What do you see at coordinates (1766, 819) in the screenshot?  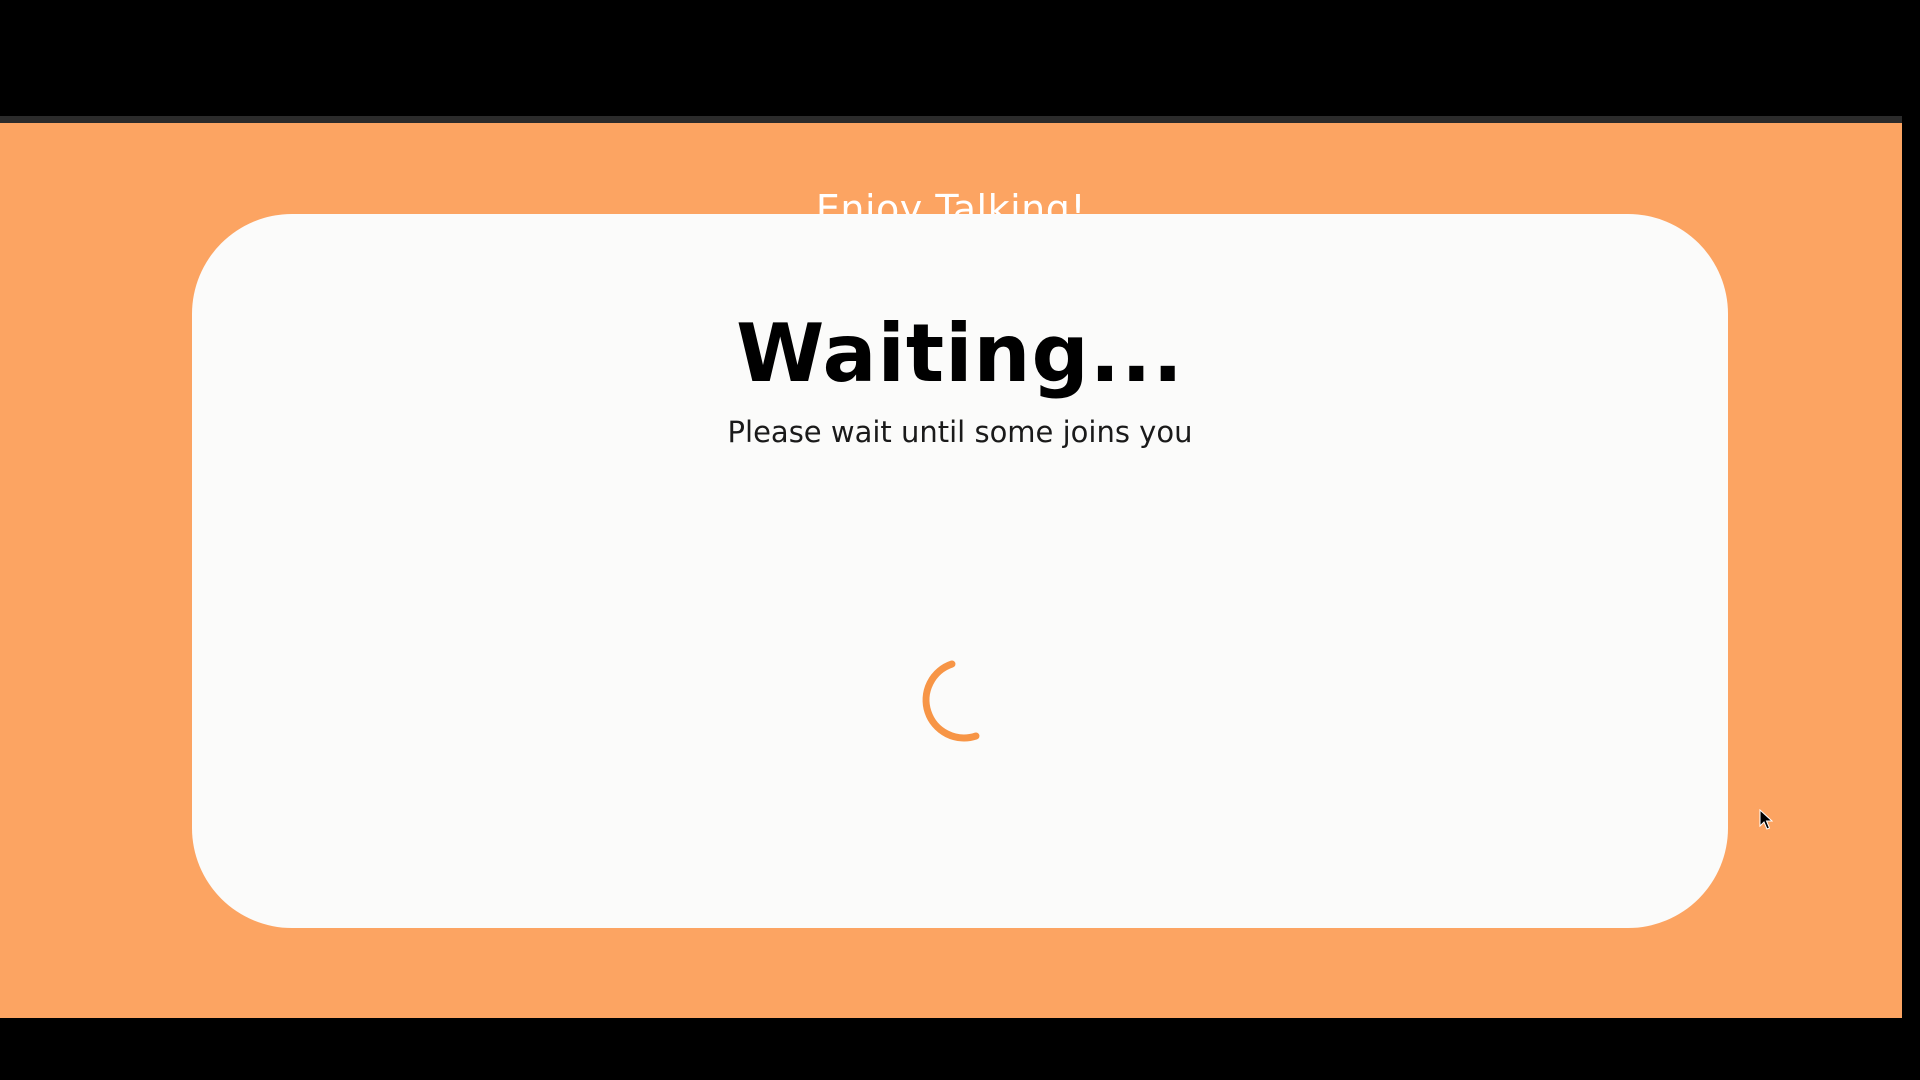 I see `mouse-cursor-icon` at bounding box center [1766, 819].